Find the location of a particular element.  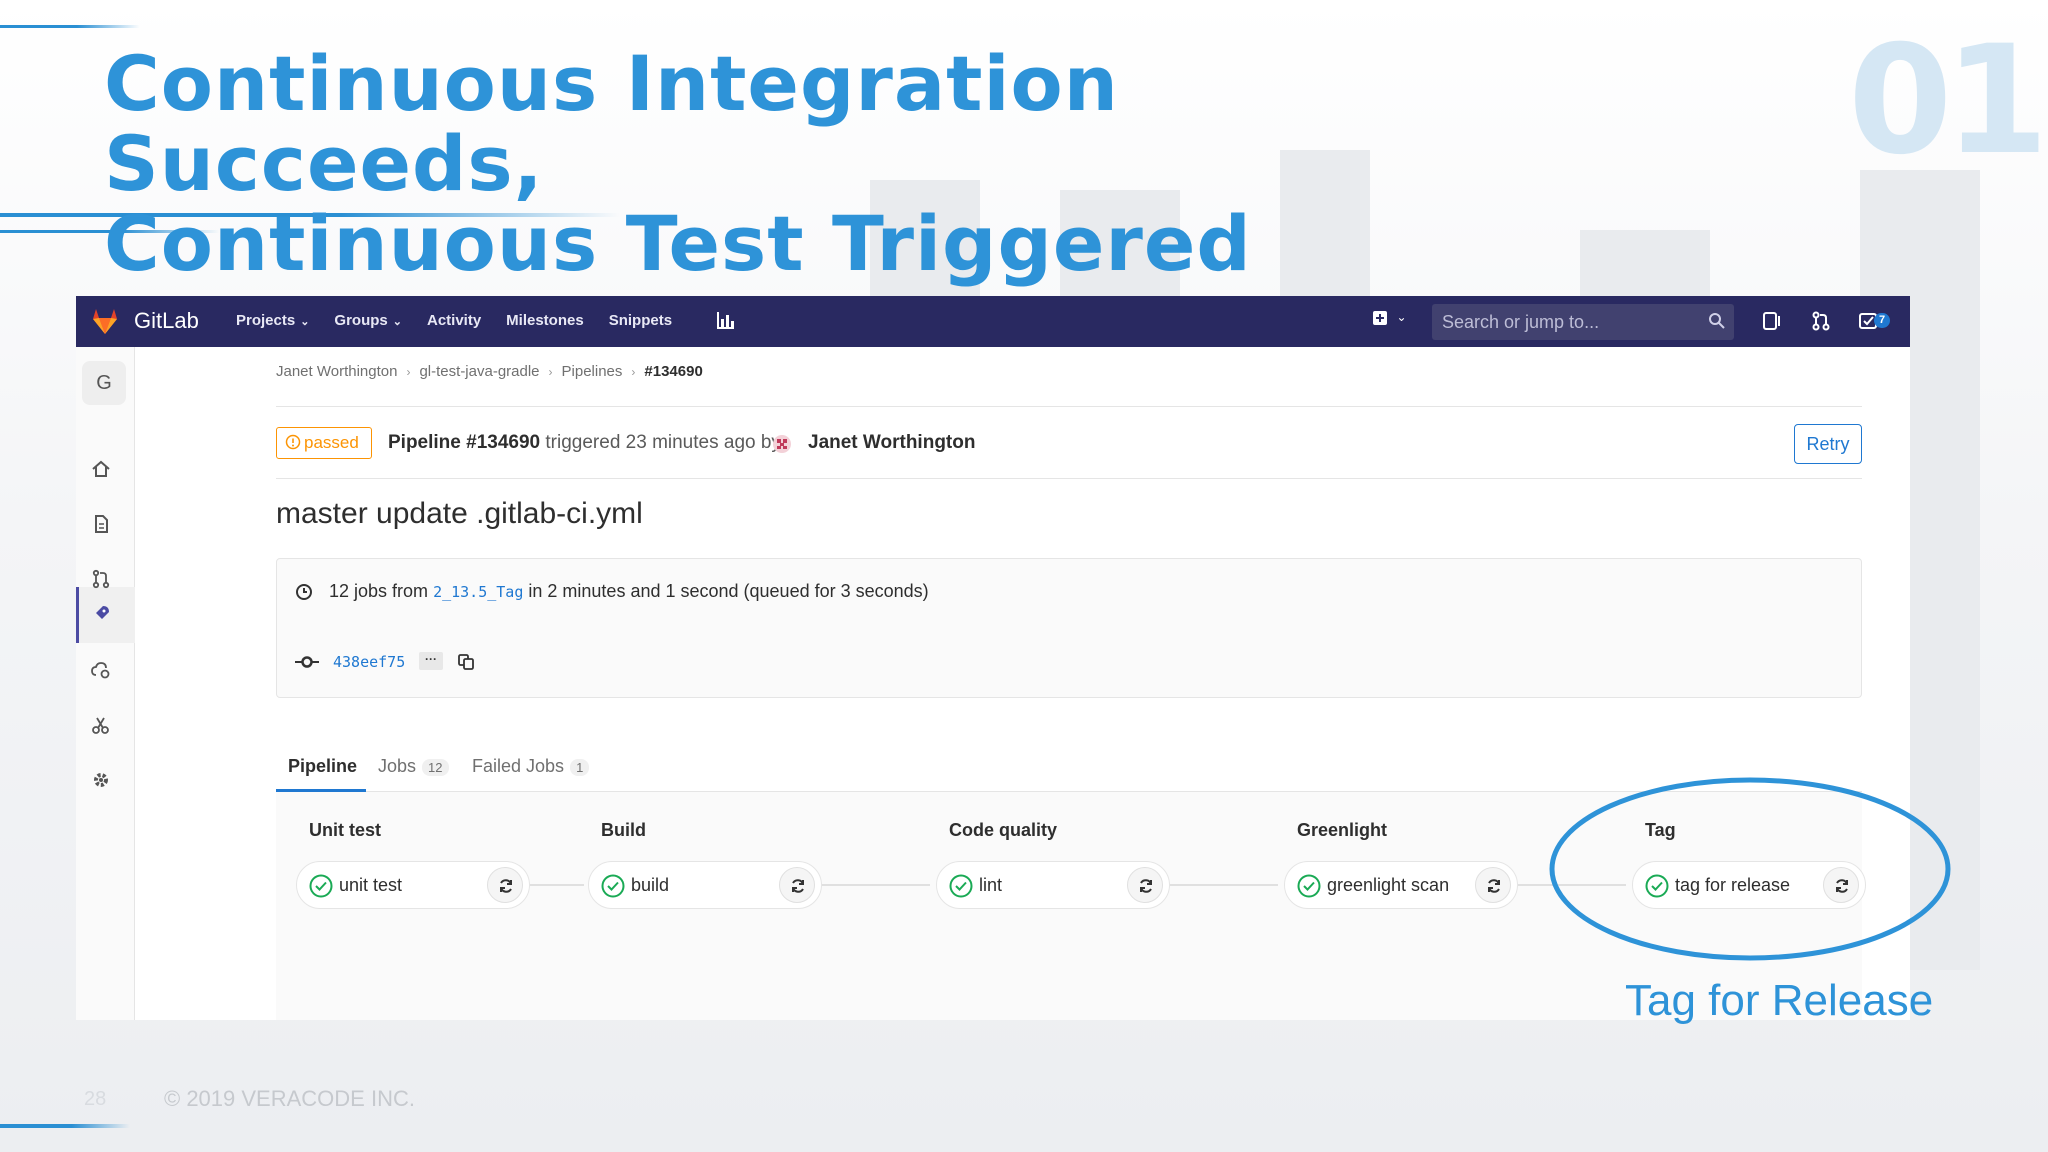

tab-pipeline-label: Pipeline is located at coordinates (323, 766).